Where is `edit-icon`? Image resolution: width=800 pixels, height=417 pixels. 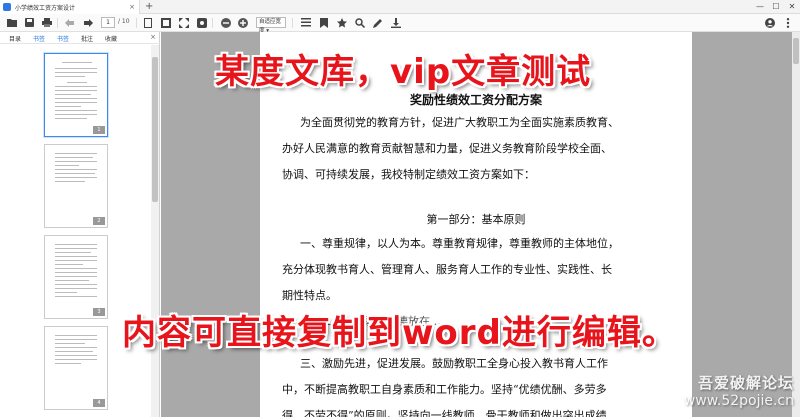 edit-icon is located at coordinates (377, 22).